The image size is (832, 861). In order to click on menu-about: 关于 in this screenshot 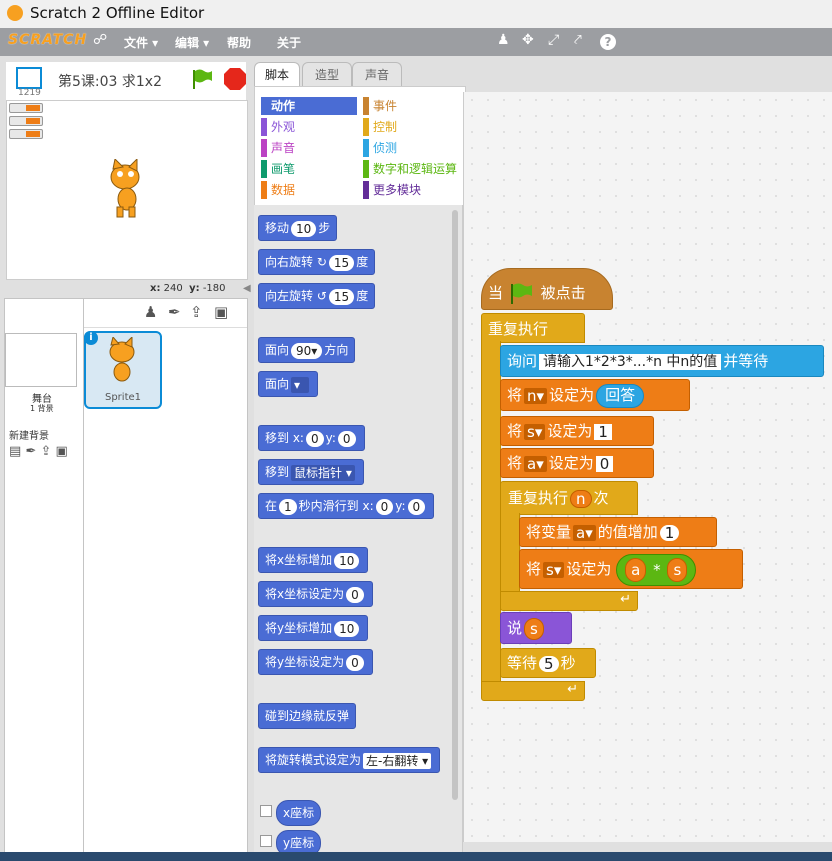, I will do `click(289, 42)`.